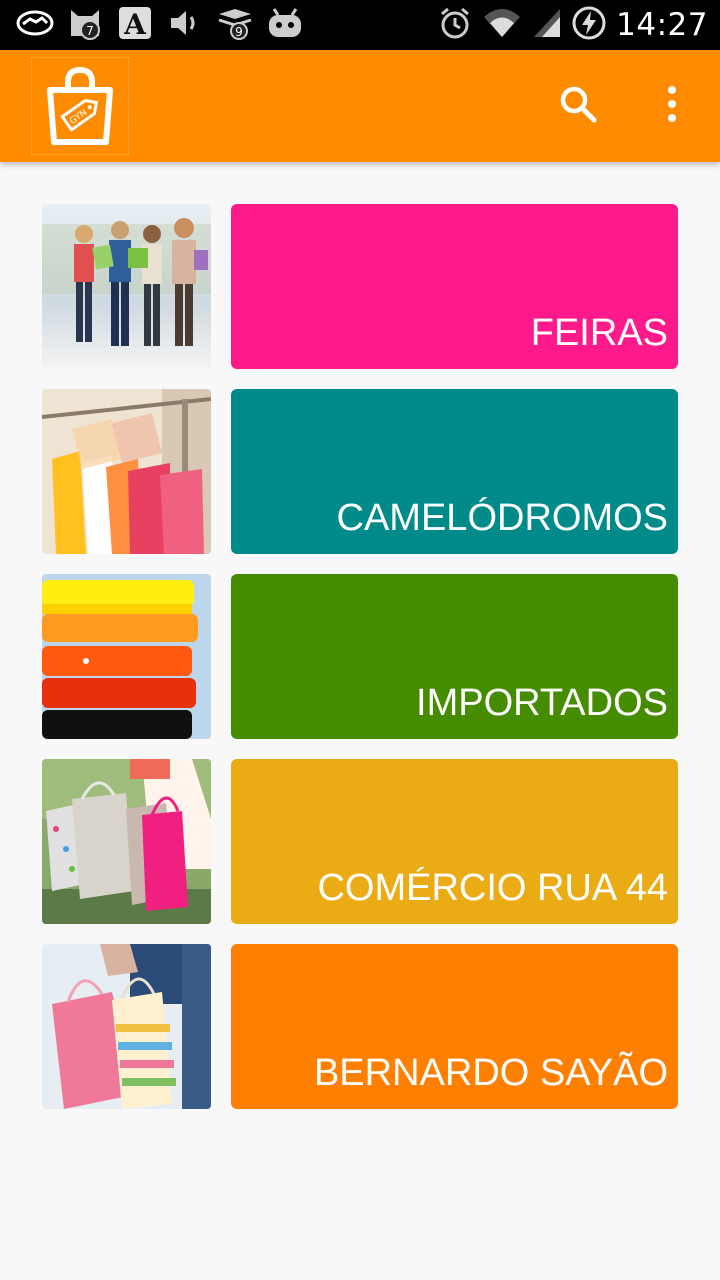 The width and height of the screenshot is (720, 1280). I want to click on pink-bags-photo, so click(126, 1026).